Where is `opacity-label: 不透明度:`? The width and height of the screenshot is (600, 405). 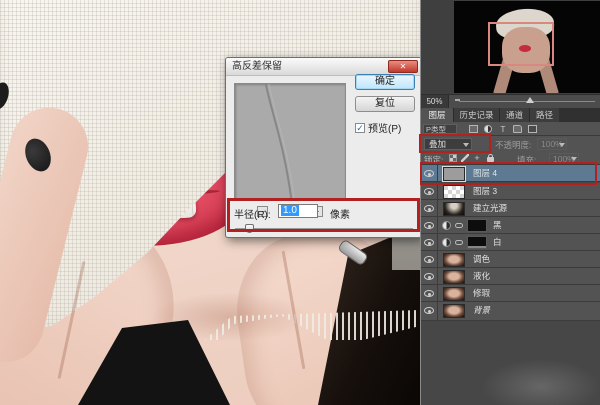 opacity-label: 不透明度: is located at coordinates (513, 145).